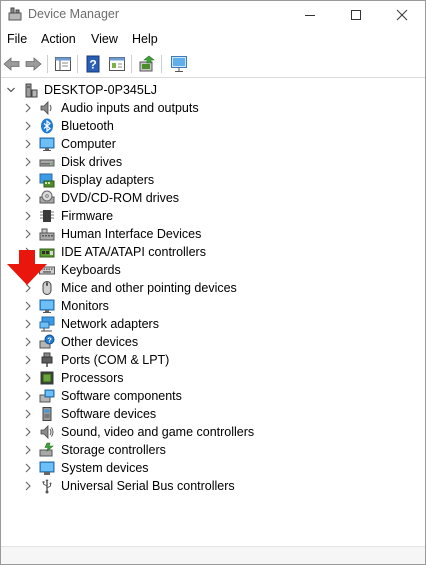  I want to click on tree-item-universal-serial-bus-controllers: Universal Serial Bus controllers, so click(213, 486).